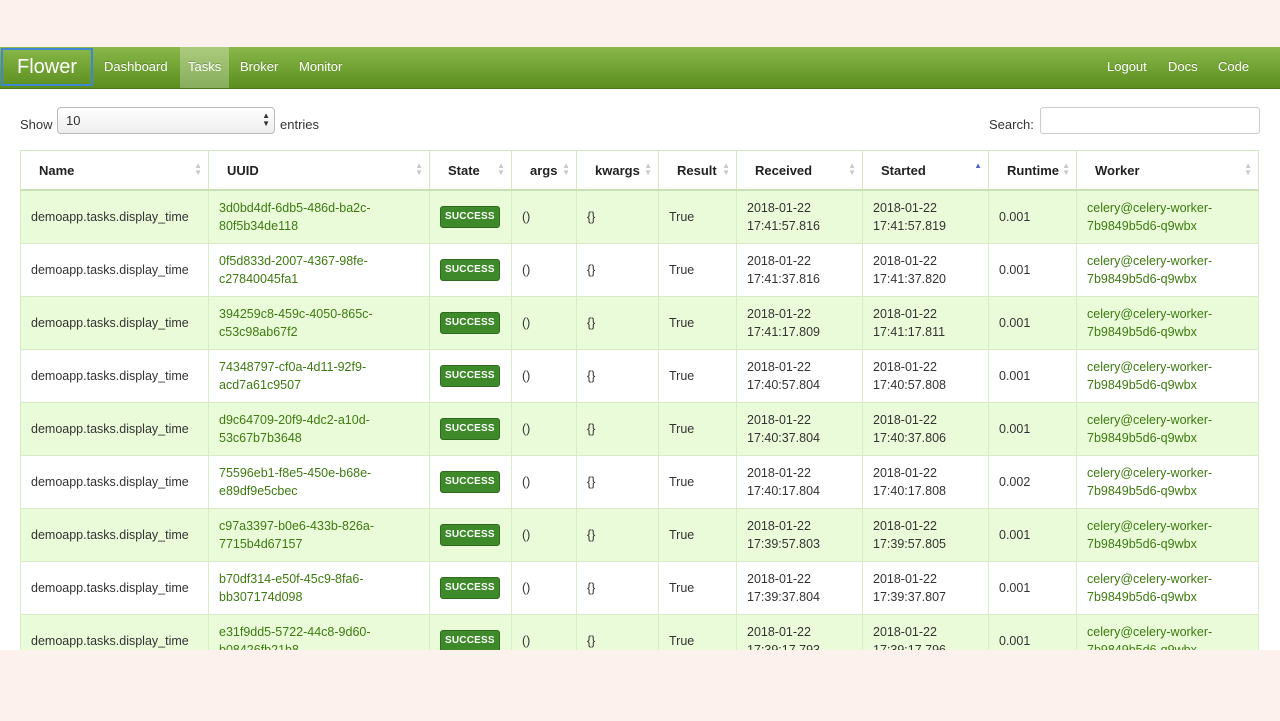 This screenshot has width=1280, height=721. What do you see at coordinates (319, 170) in the screenshot?
I see `column-header-uuid: UUID ▲ ▼` at bounding box center [319, 170].